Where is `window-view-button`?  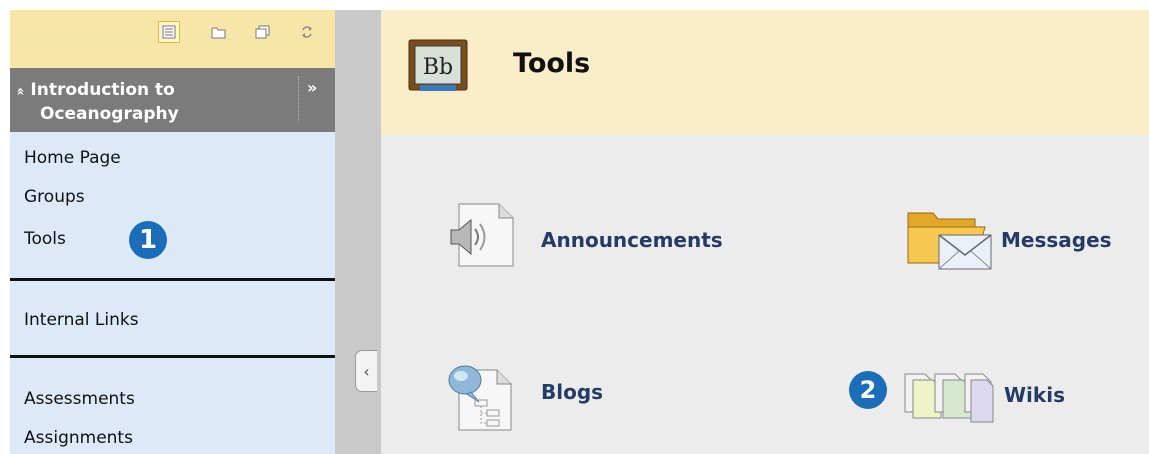 window-view-button is located at coordinates (262, 32).